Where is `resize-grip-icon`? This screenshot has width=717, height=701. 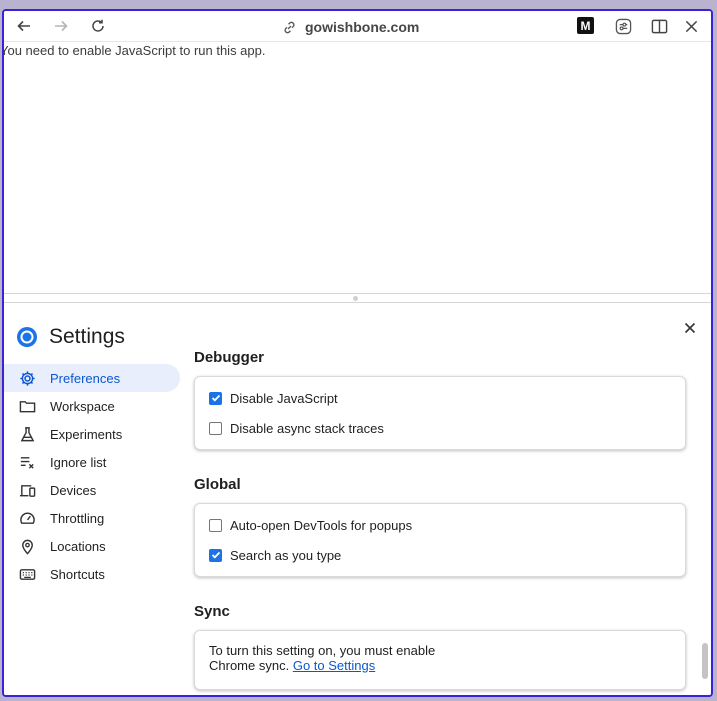 resize-grip-icon is located at coordinates (355, 298).